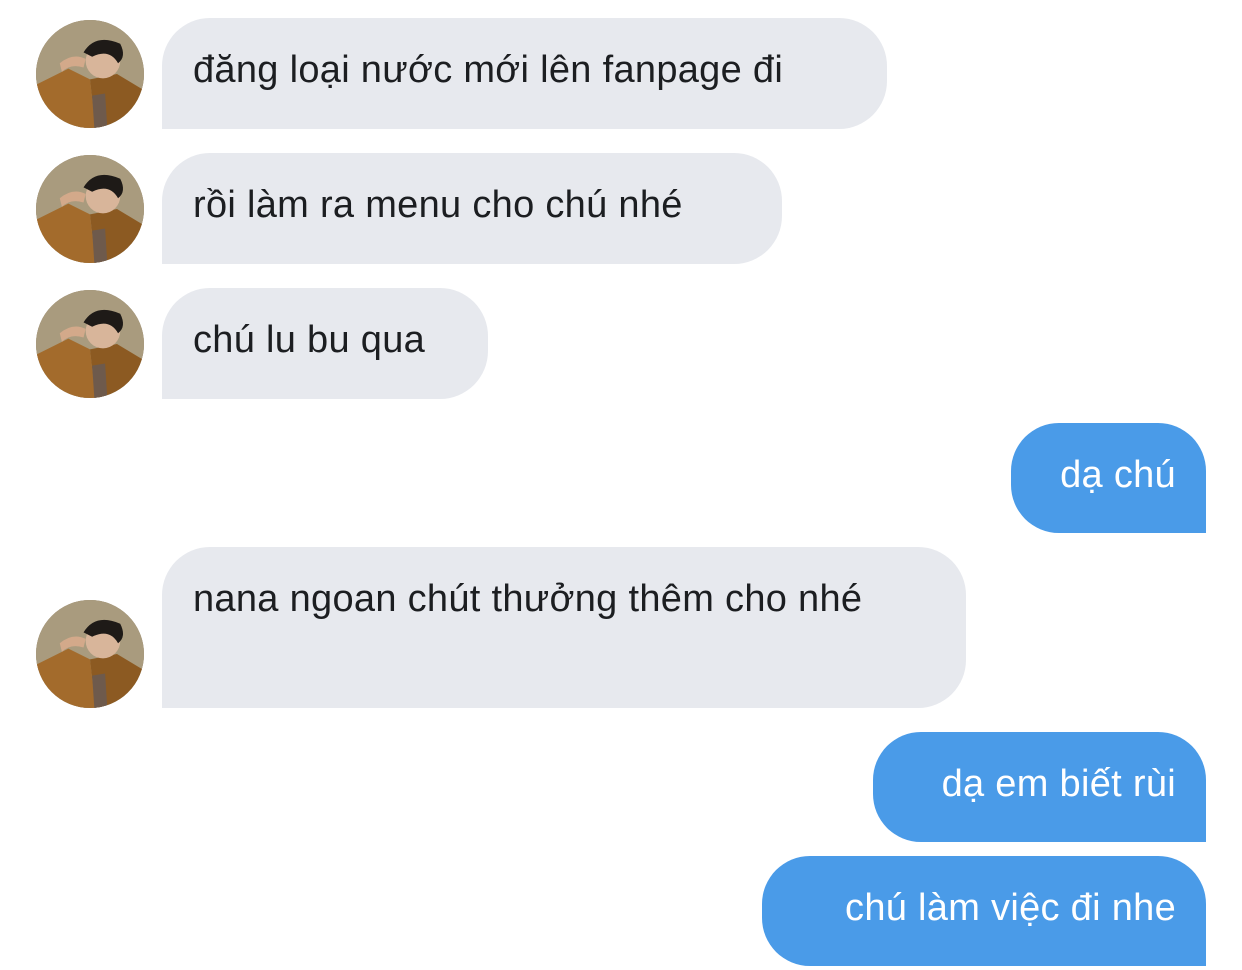 The height and width of the screenshot is (970, 1242). Describe the element at coordinates (564, 627) in the screenshot. I see `message-bubble-incoming: nana ngoan chút thưởng thêm cho nhé` at that location.